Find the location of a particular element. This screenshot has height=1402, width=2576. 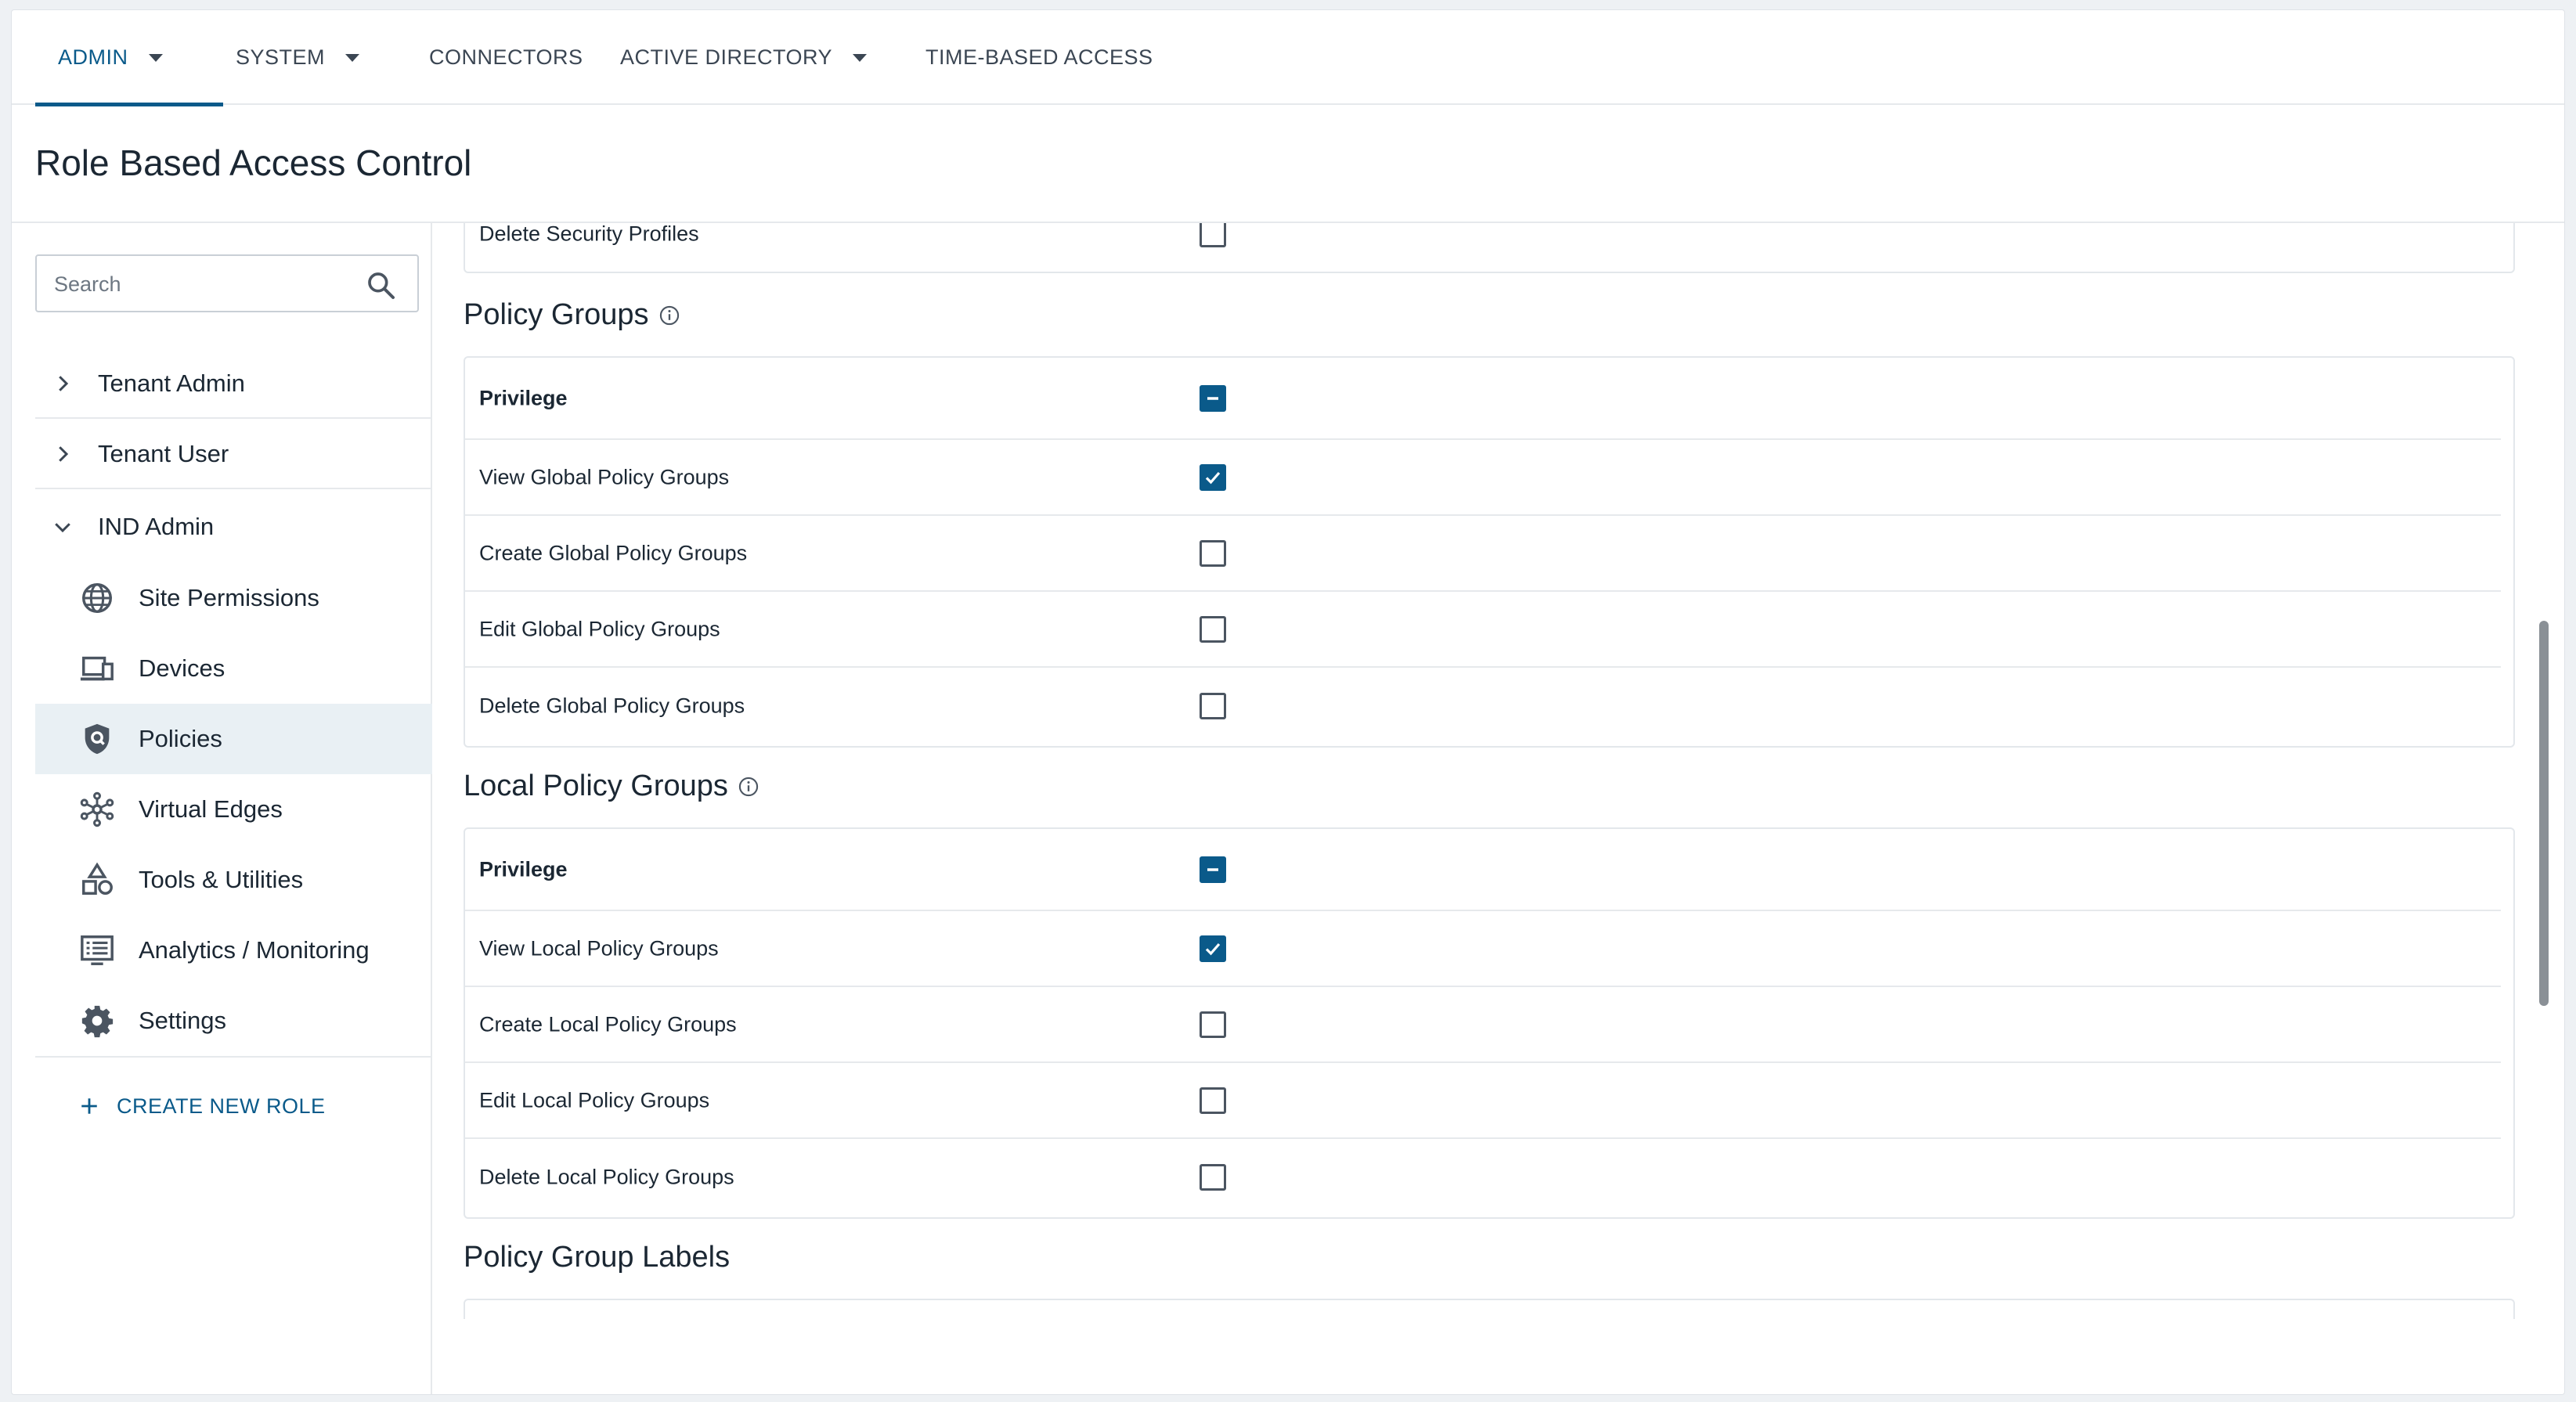

search-box is located at coordinates (227, 283).